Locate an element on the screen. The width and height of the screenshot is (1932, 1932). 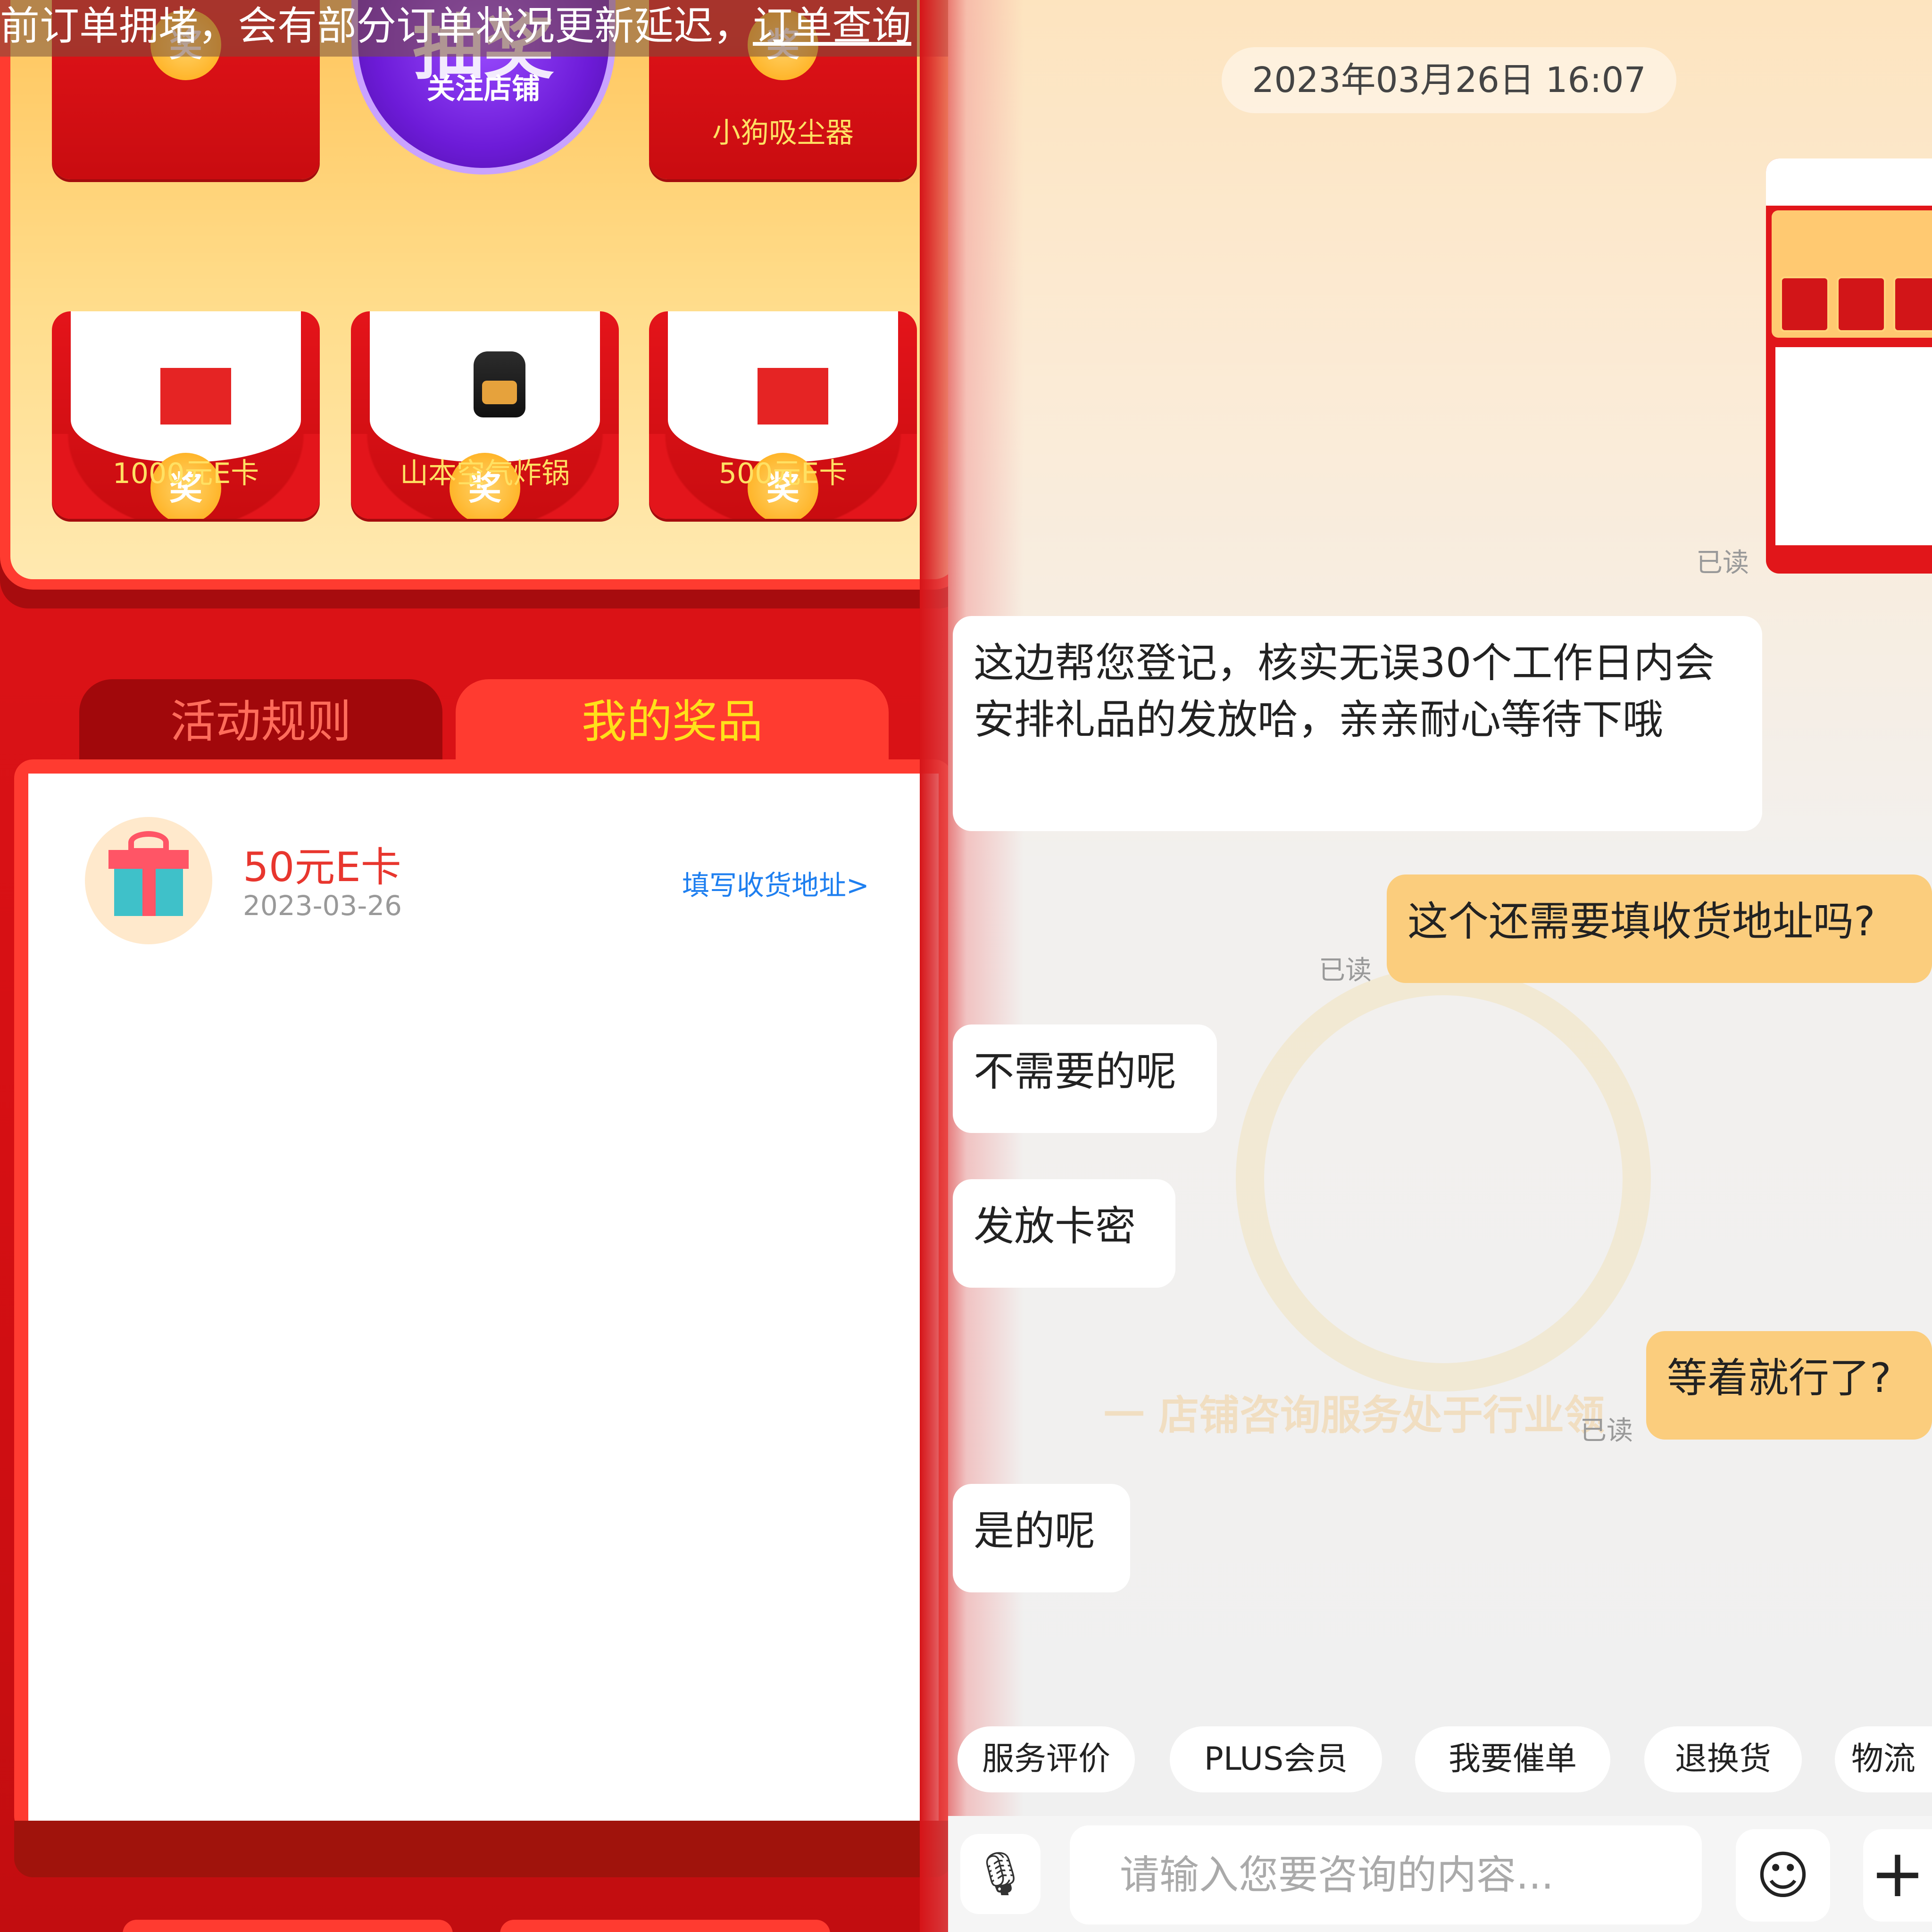
tab-my-prizes: 我的奖品 is located at coordinates (672, 721).